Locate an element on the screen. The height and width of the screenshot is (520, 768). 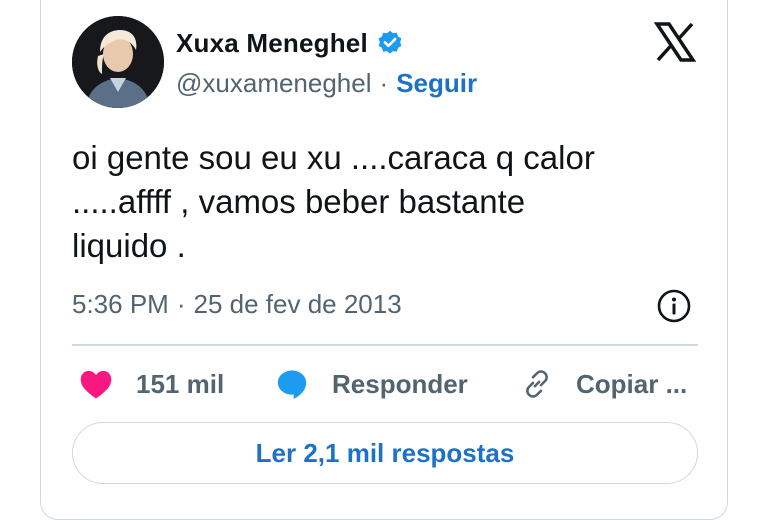
avatar is located at coordinates (118, 62).